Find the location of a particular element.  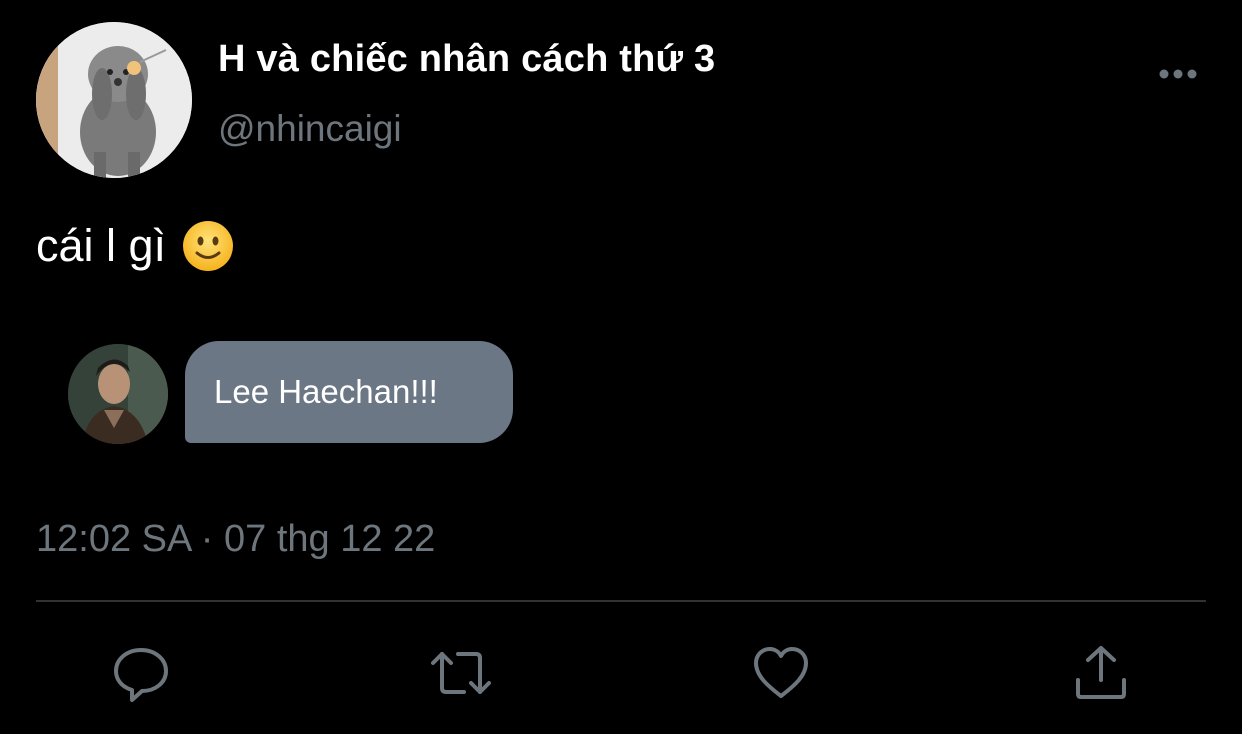

share-button is located at coordinates (1101, 673).